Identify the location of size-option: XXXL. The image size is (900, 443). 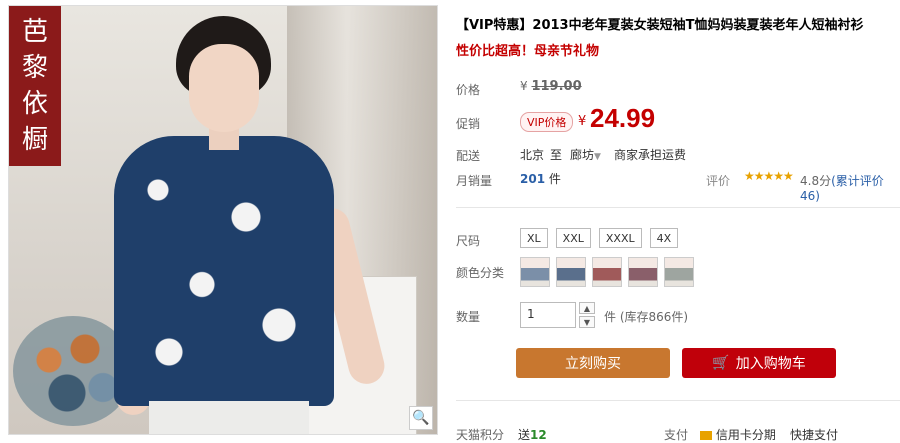
(620, 238).